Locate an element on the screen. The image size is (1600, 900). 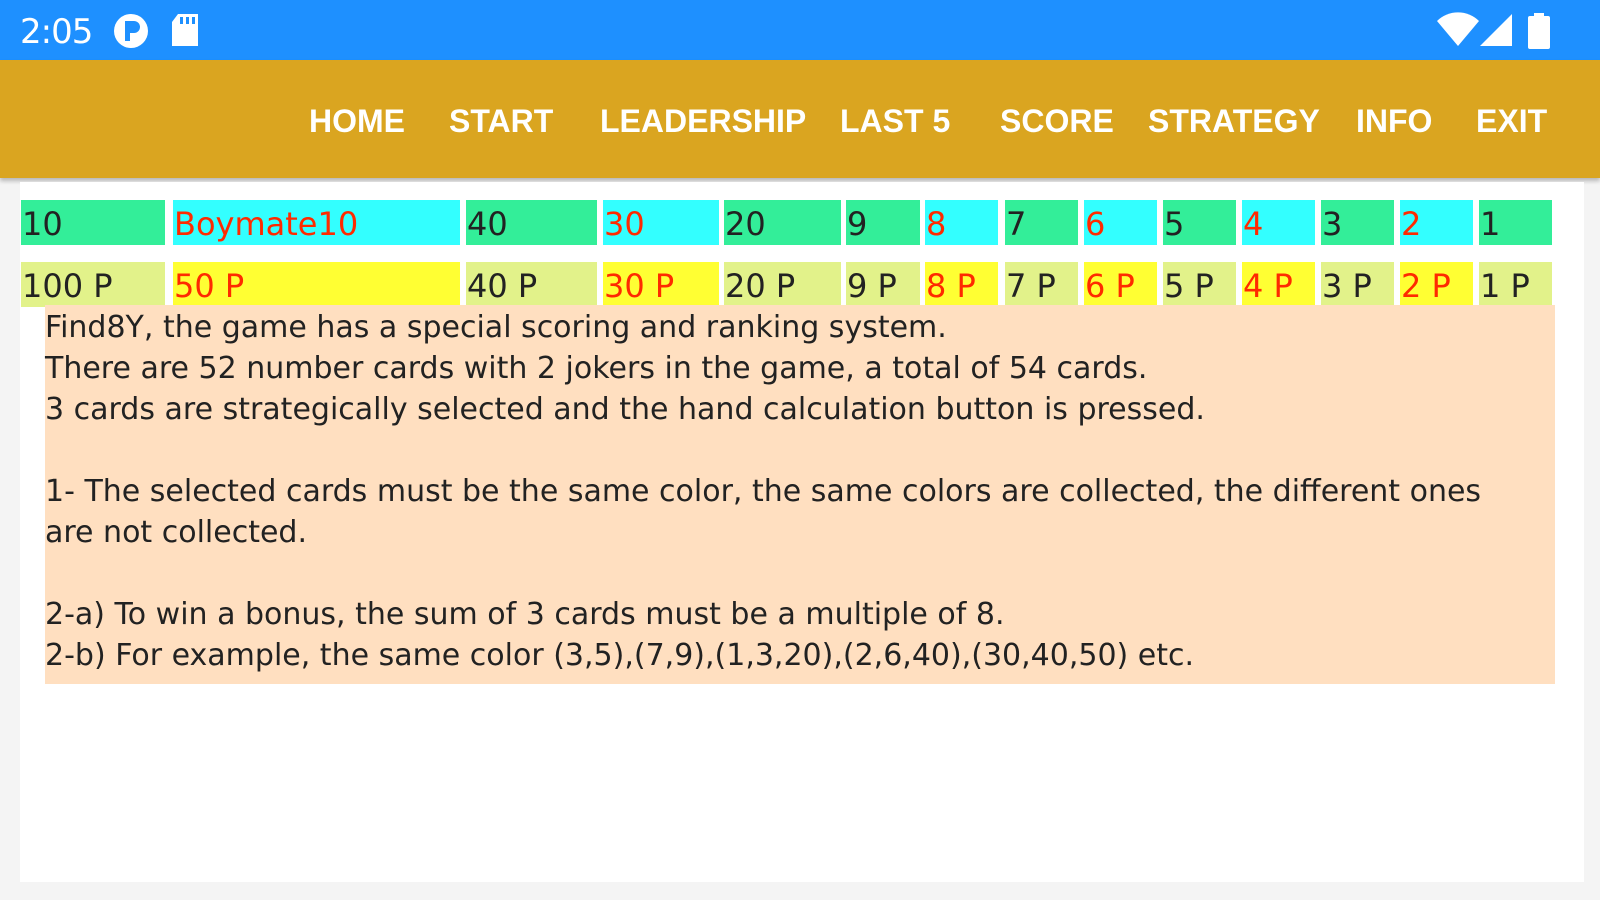
points-cell: 30 P is located at coordinates (661, 284).